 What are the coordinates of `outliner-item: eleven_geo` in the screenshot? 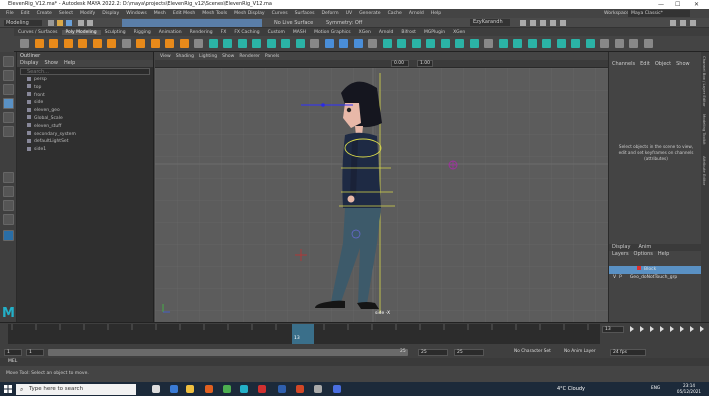 It's located at (85, 111).